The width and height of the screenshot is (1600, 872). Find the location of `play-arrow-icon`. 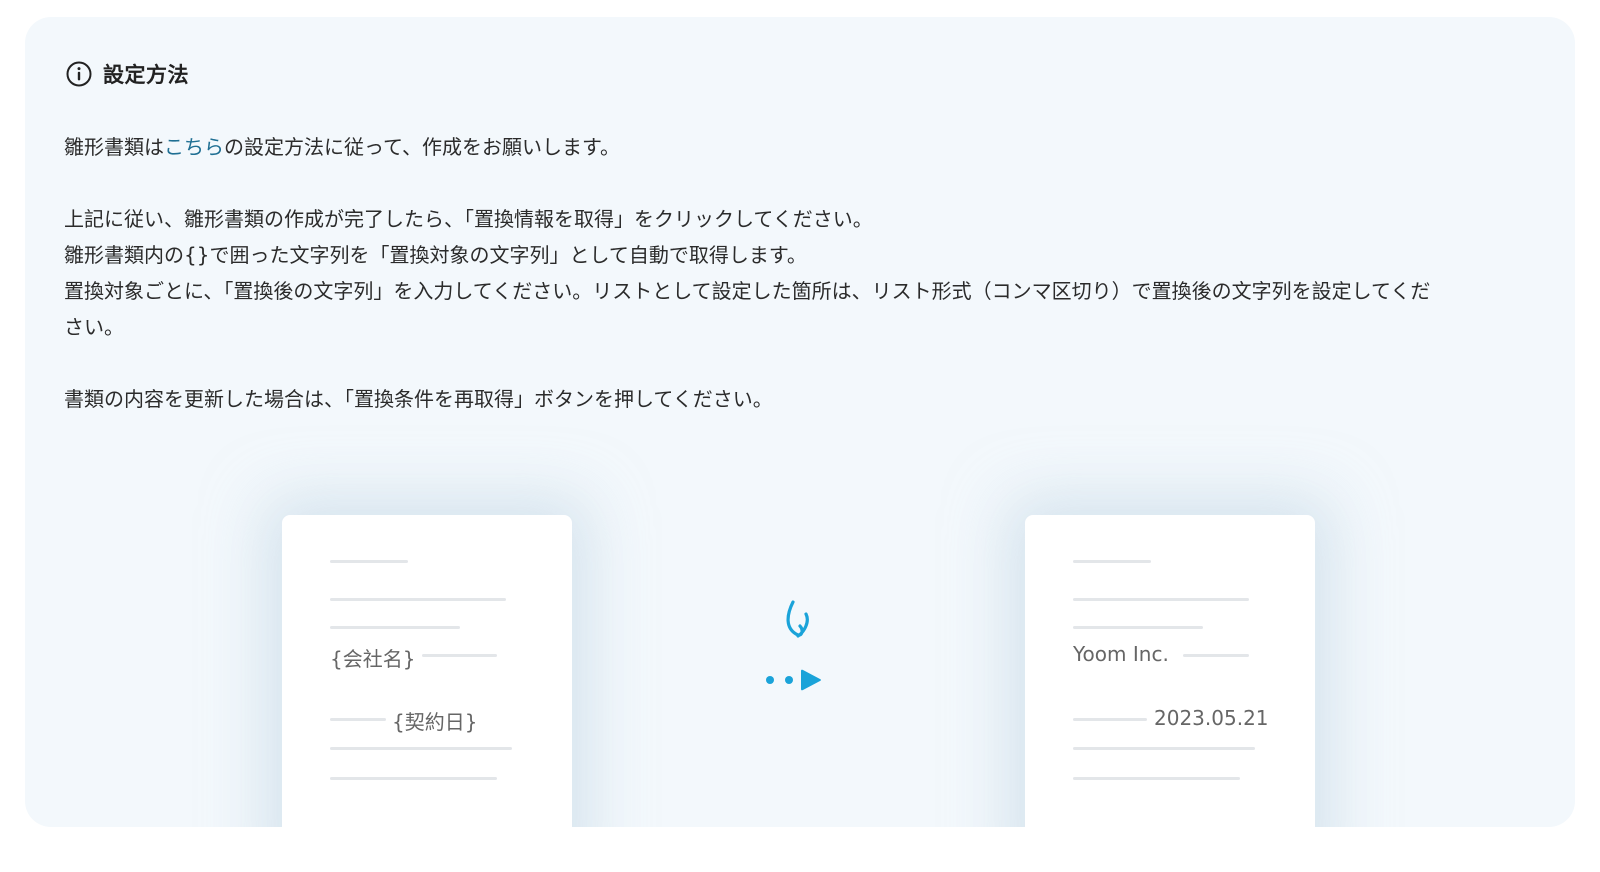

play-arrow-icon is located at coordinates (793, 680).